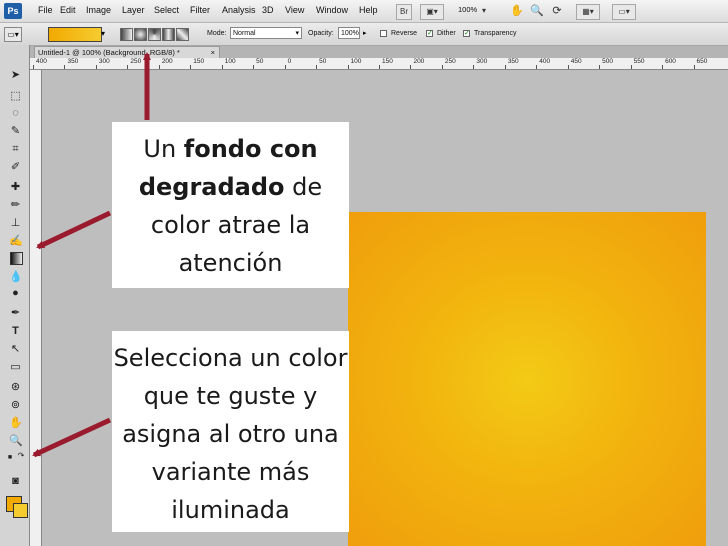 The width and height of the screenshot is (728, 546). What do you see at coordinates (74, 230) in the screenshot?
I see `arrow-to-gradient-tool` at bounding box center [74, 230].